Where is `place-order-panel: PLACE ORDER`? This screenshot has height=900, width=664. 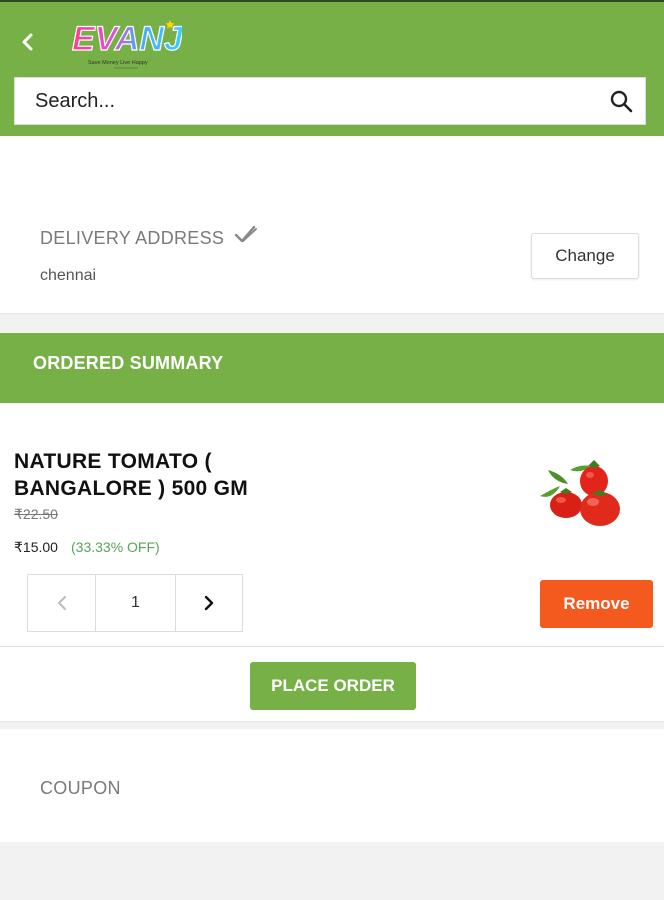 place-order-panel: PLACE ORDER is located at coordinates (332, 684).